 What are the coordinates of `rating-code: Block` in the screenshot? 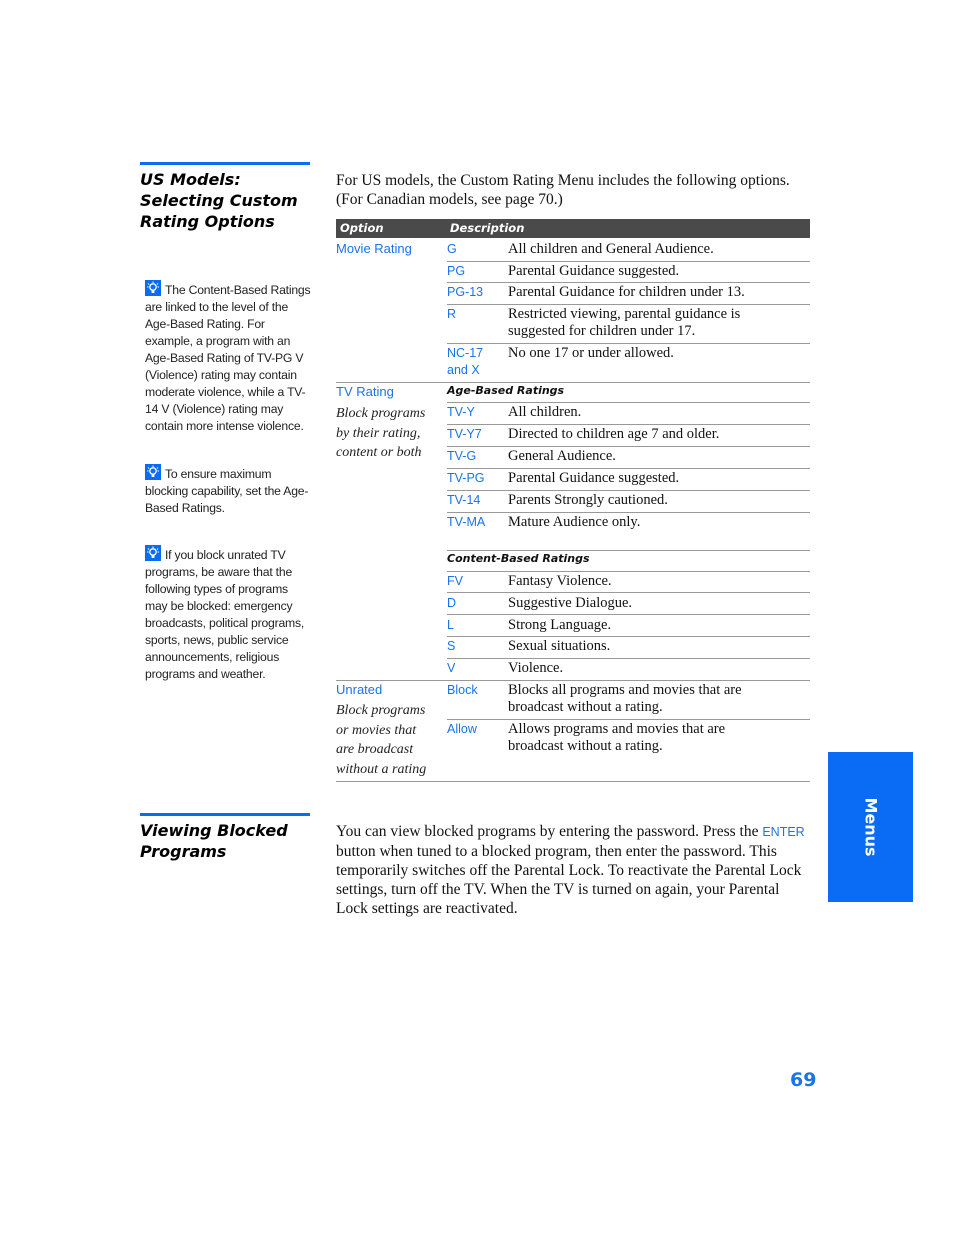 It's located at (462, 690).